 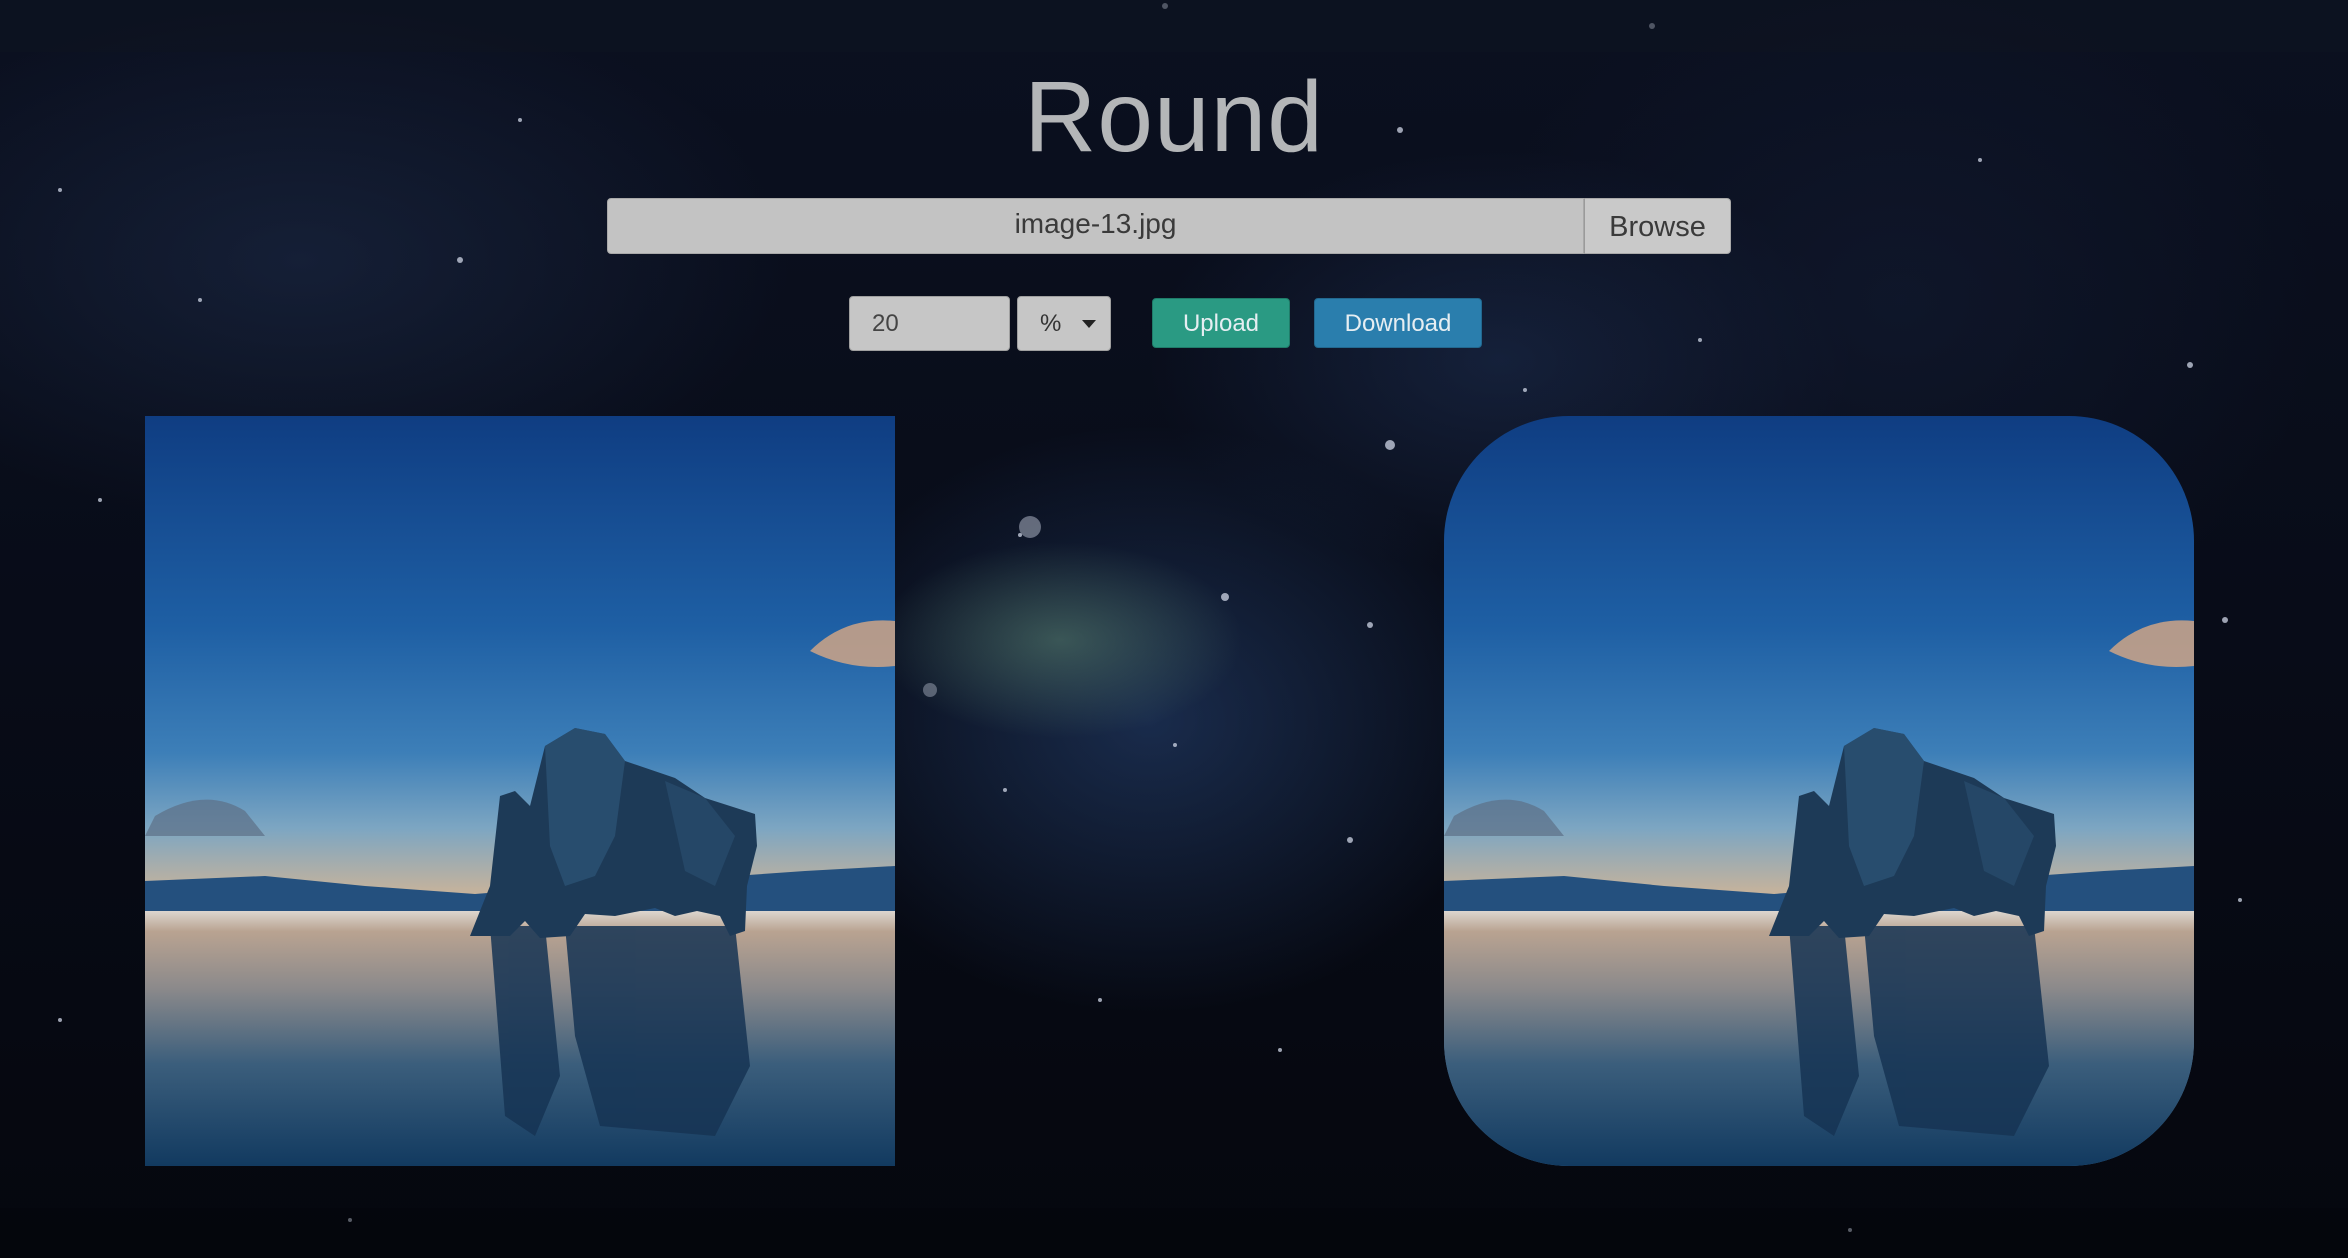 I want to click on radius-input: 20, so click(x=929, y=323).